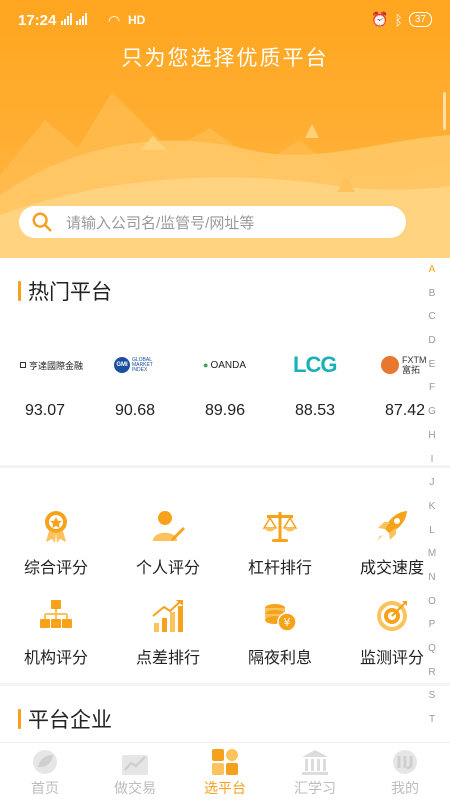 The image size is (450, 800). Describe the element at coordinates (432, 537) in the screenshot. I see `alpha-L: L` at that location.